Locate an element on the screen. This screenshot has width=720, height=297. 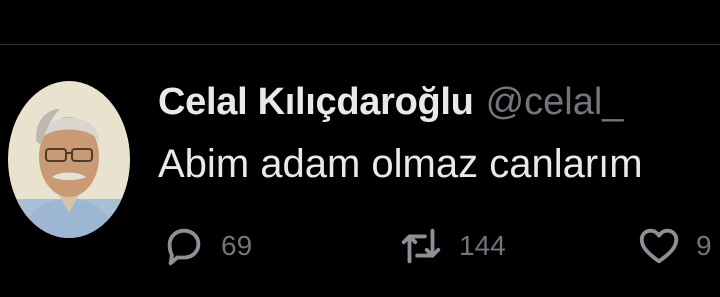
avatar is located at coordinates (69, 159).